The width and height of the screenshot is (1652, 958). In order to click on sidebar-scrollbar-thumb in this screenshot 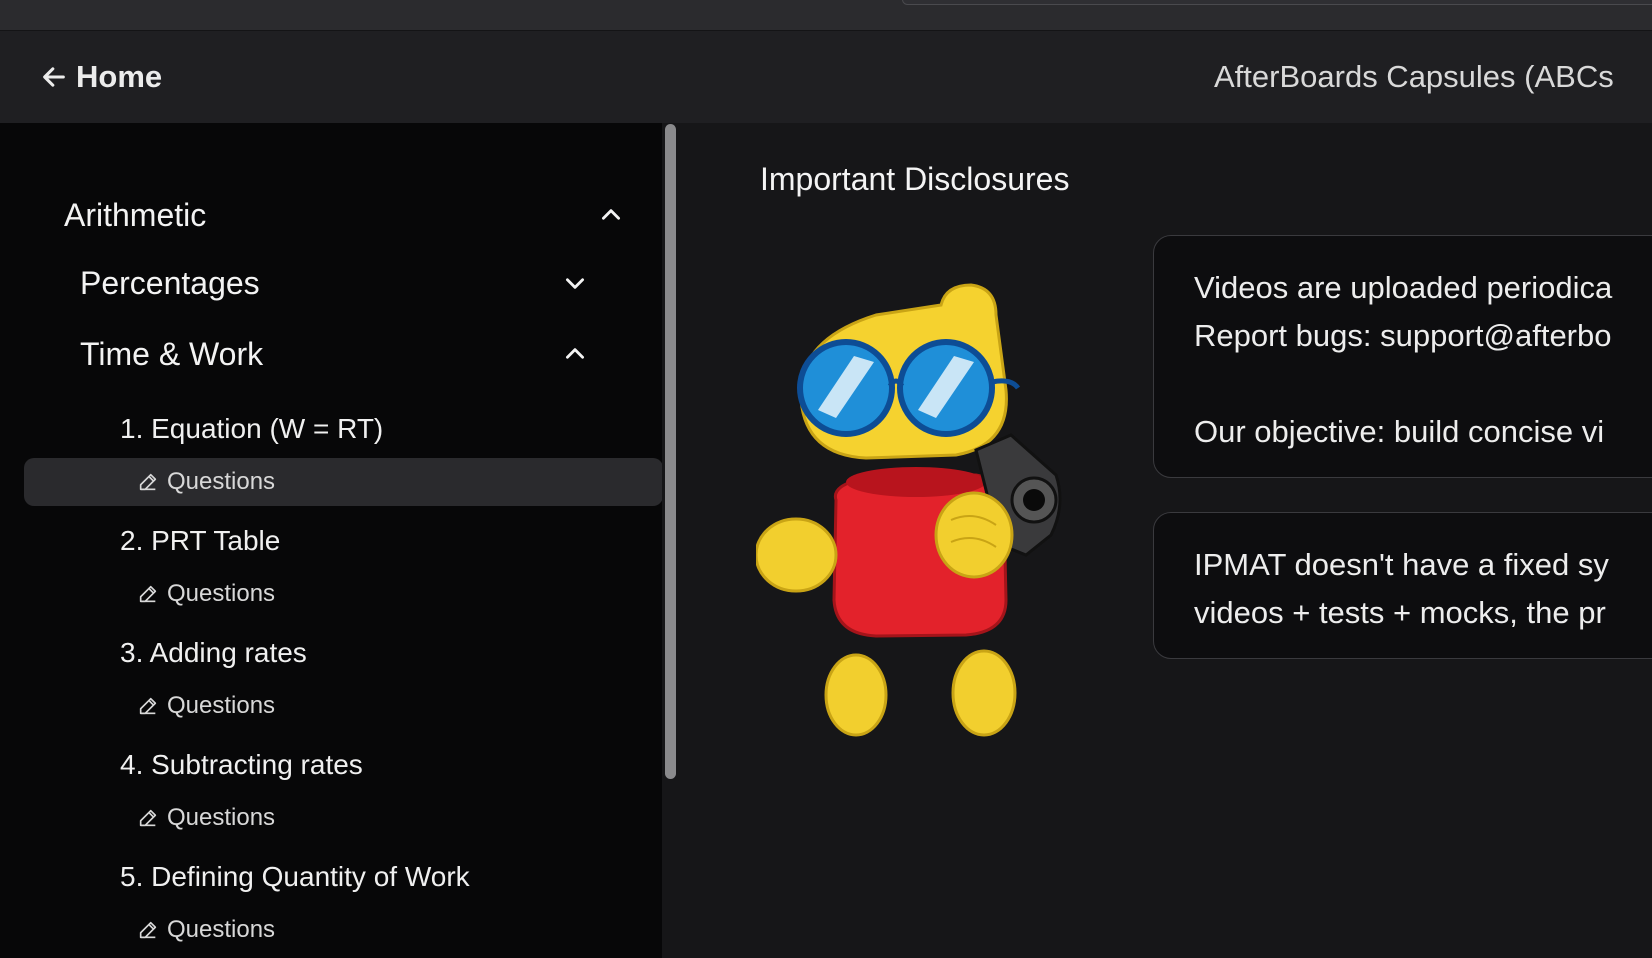, I will do `click(670, 451)`.